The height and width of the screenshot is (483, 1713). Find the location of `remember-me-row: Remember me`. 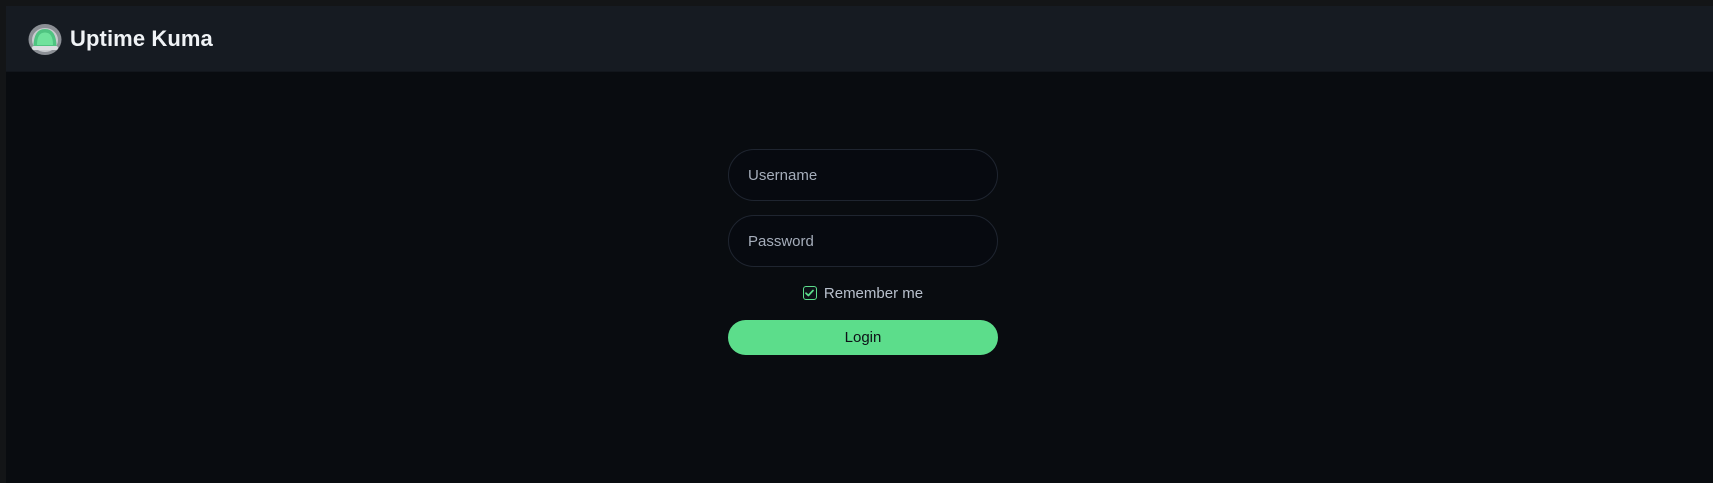

remember-me-row: Remember me is located at coordinates (863, 293).